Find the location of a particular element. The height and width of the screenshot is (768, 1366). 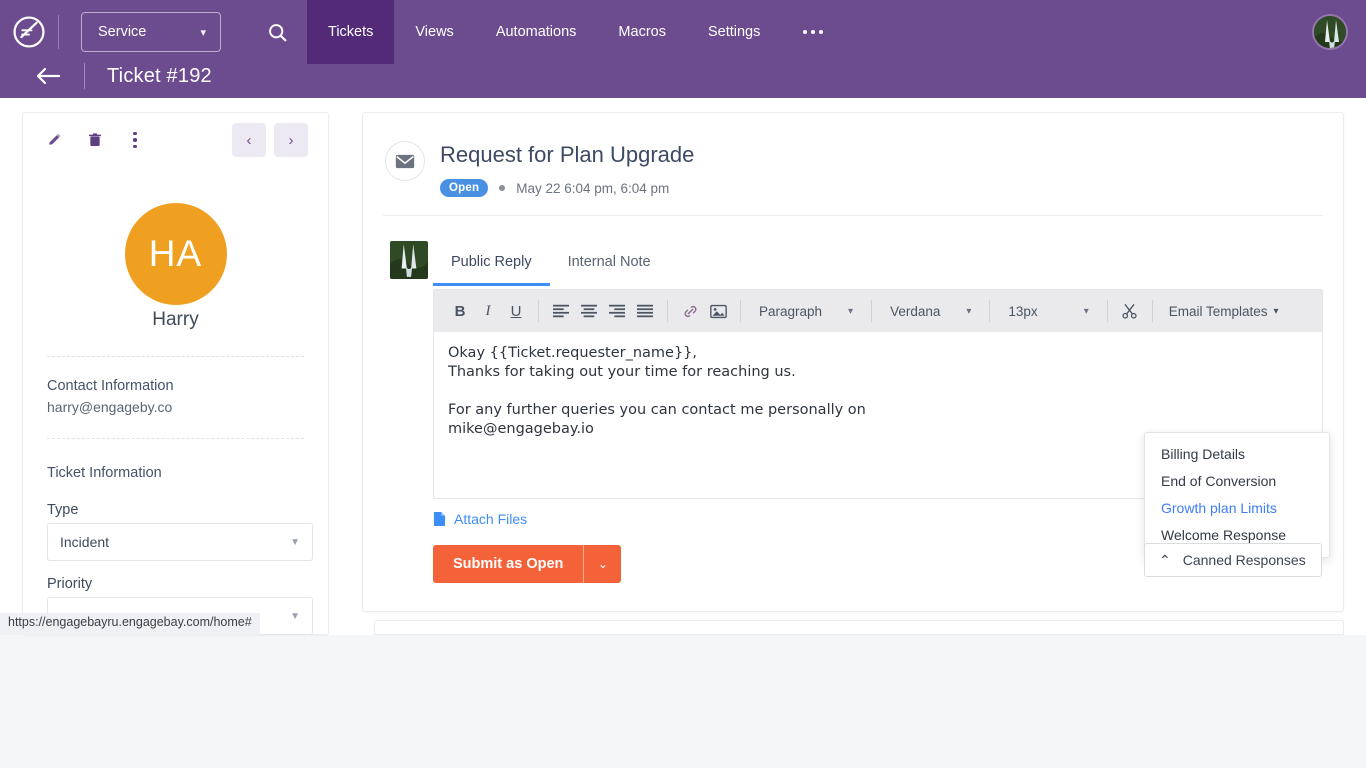

email-templates-dropdown: Email Templates ▾ is located at coordinates (1224, 311).